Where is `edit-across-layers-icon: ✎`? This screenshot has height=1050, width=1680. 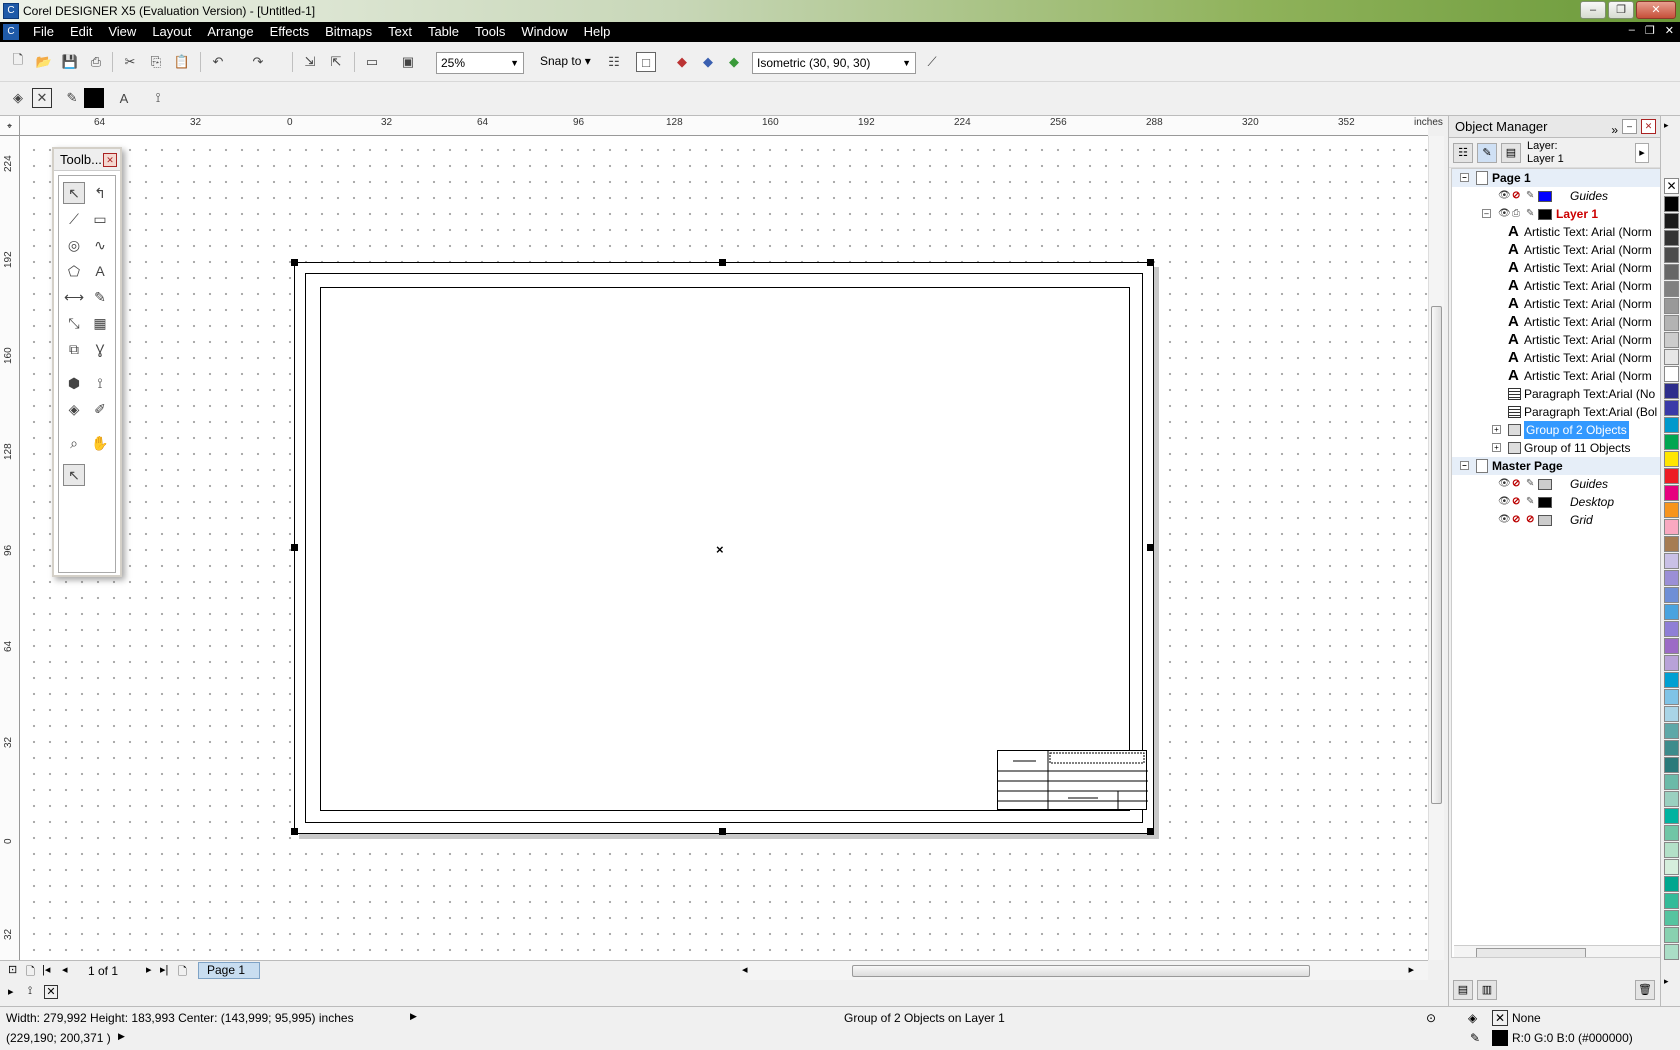
edit-across-layers-icon: ✎ is located at coordinates (1487, 153).